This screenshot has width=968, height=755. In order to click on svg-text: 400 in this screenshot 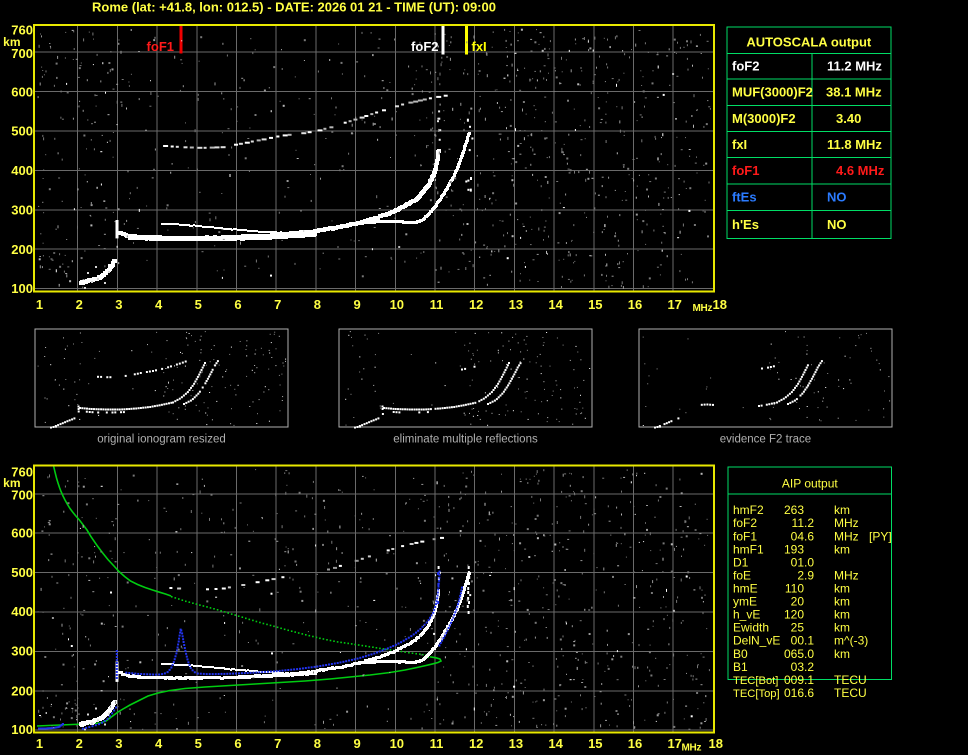, I will do `click(22, 170)`.